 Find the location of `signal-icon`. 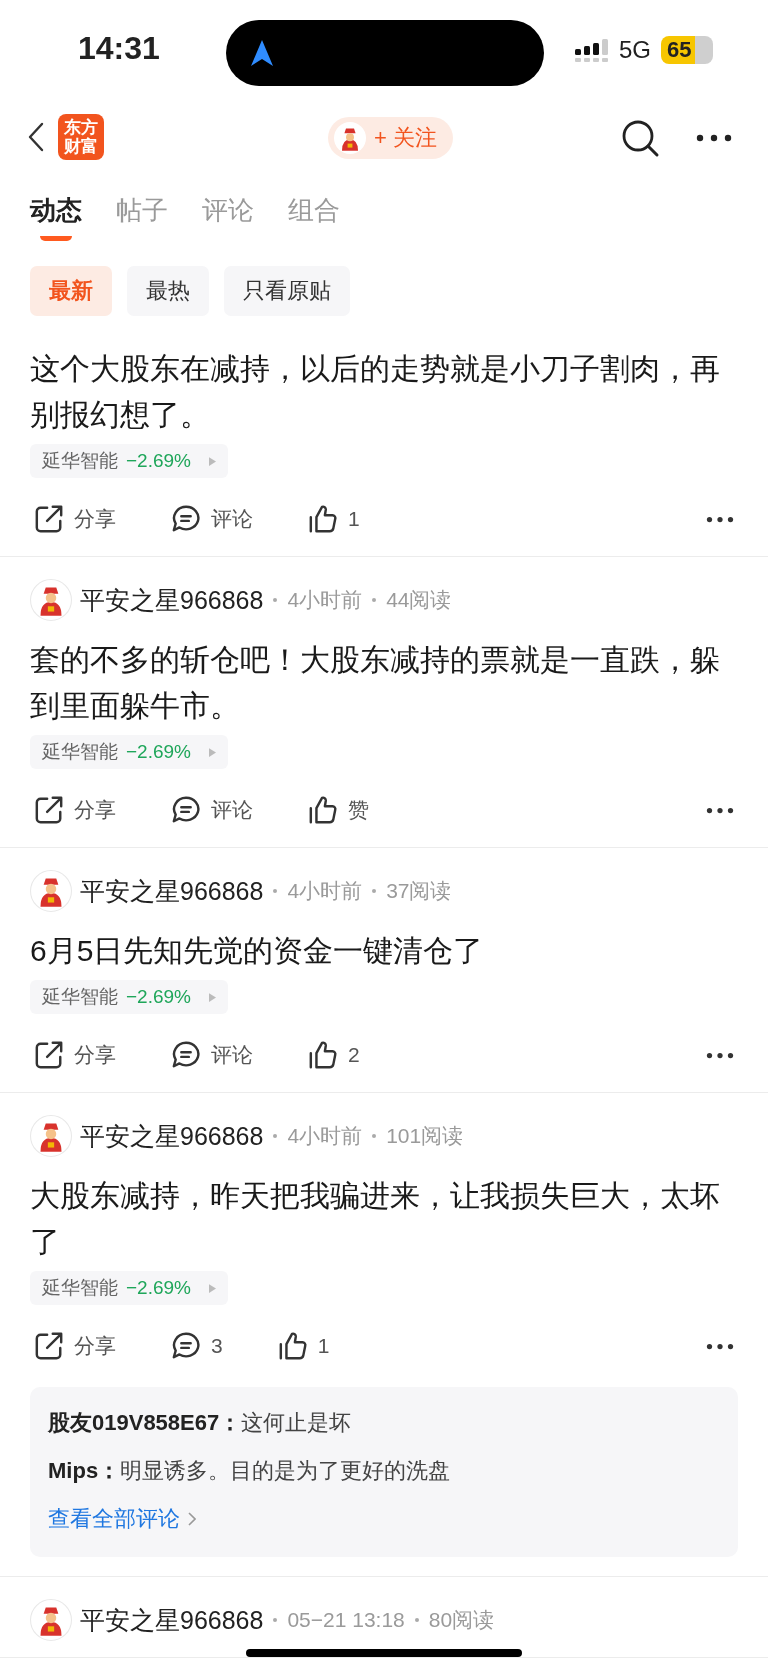

signal-icon is located at coordinates (592, 50).